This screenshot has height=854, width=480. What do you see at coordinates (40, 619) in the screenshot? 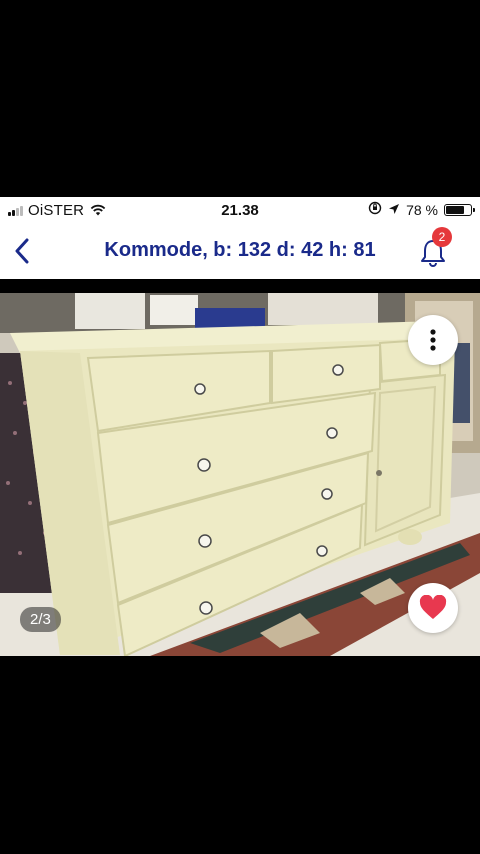
I see `photo-page-counter: 2/3` at bounding box center [40, 619].